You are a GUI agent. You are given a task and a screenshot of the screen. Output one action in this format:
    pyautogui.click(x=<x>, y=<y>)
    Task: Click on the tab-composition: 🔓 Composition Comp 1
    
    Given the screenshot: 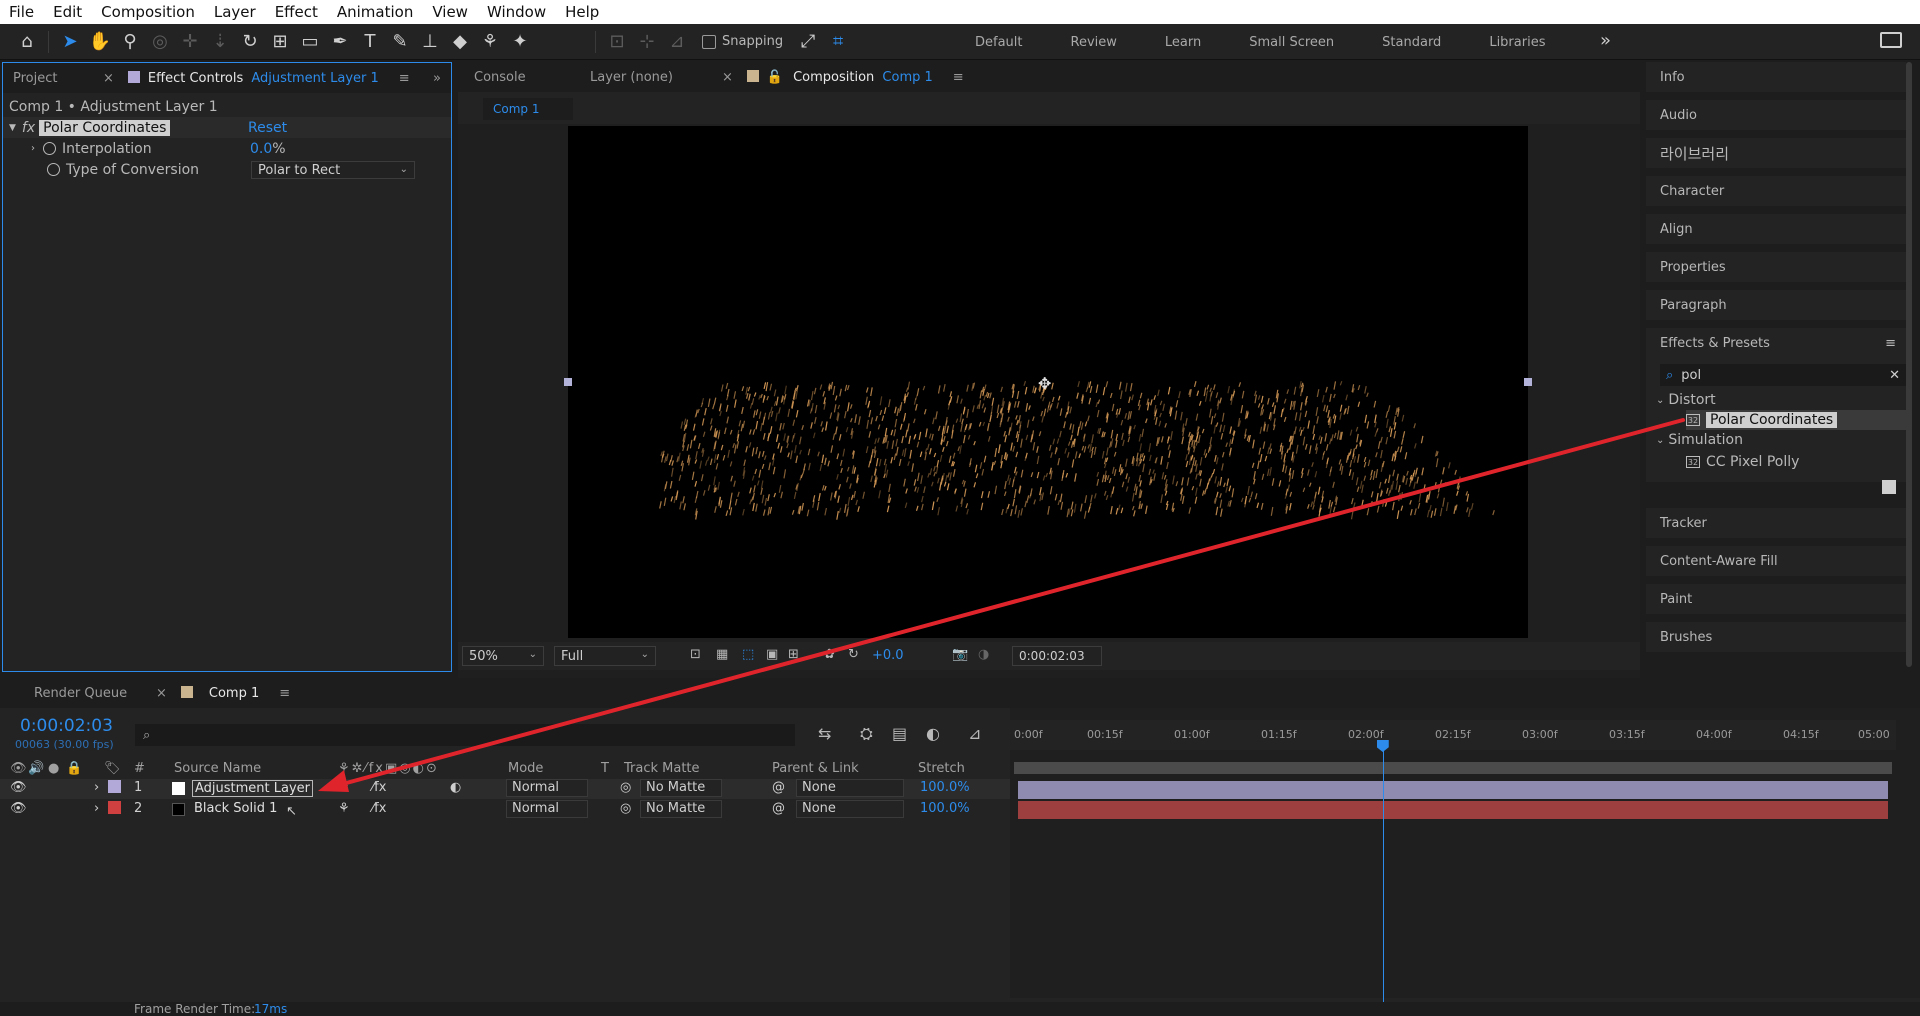 What is the action you would take?
    pyautogui.click(x=840, y=77)
    